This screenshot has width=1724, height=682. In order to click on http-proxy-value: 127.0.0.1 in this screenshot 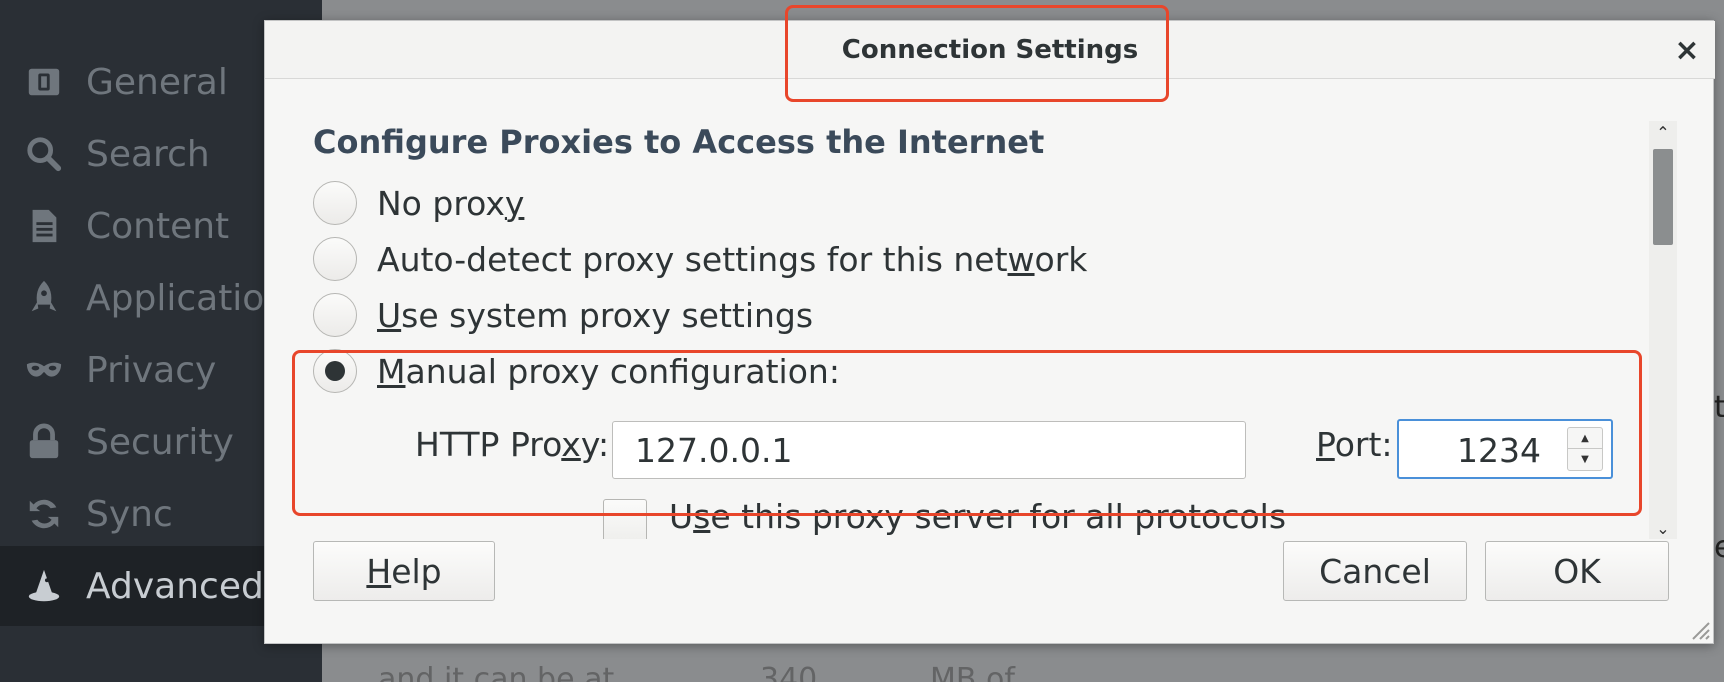, I will do `click(714, 450)`.